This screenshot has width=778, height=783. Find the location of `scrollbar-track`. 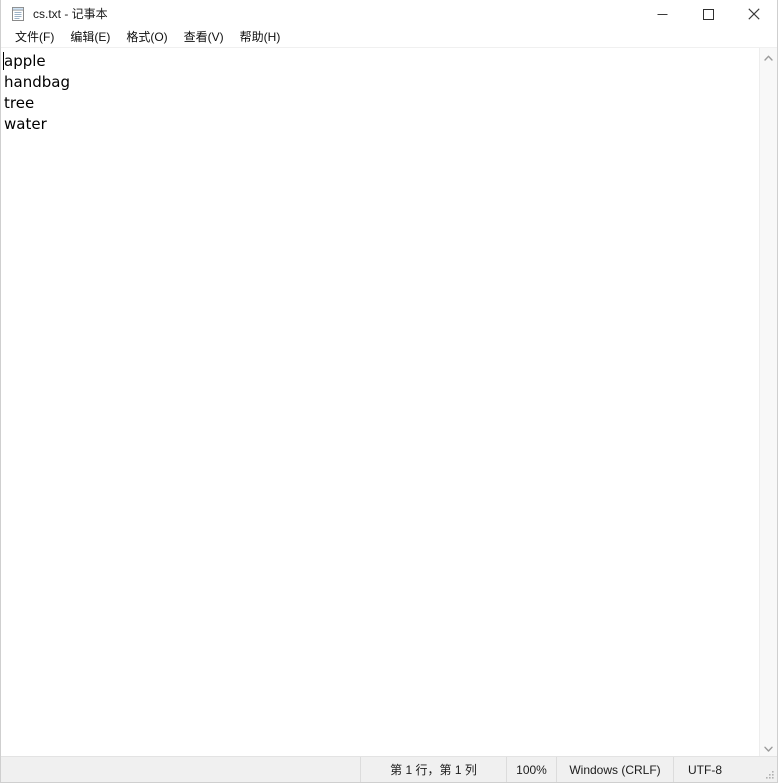

scrollbar-track is located at coordinates (768, 402).